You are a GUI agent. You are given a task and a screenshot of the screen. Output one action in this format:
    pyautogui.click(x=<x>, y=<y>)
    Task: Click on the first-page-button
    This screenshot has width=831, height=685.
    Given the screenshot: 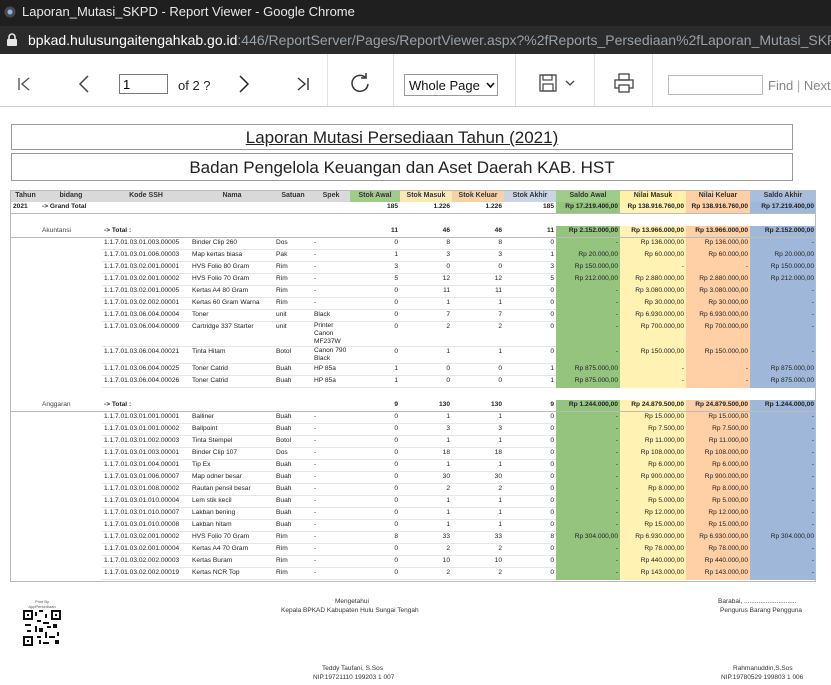 What is the action you would take?
    pyautogui.click(x=24, y=84)
    